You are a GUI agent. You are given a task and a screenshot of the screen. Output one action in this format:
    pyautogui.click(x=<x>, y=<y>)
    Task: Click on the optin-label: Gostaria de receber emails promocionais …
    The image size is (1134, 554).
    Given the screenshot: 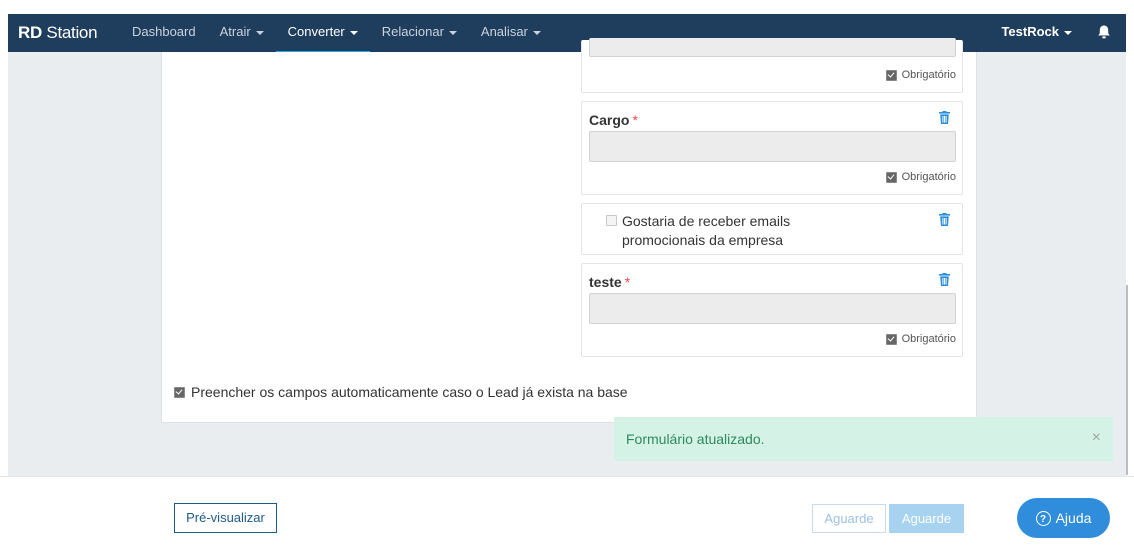 What is the action you would take?
    pyautogui.click(x=706, y=230)
    